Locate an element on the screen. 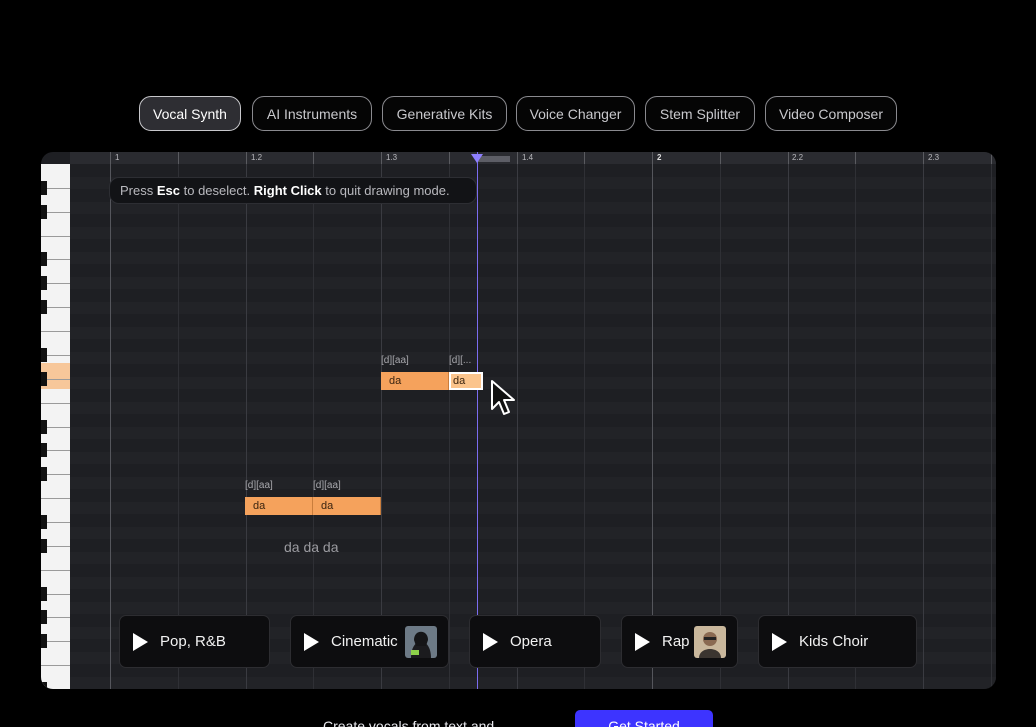 Image resolution: width=1036 pixels, height=727 pixels. note-phonemes: [d][aa] is located at coordinates (395, 360).